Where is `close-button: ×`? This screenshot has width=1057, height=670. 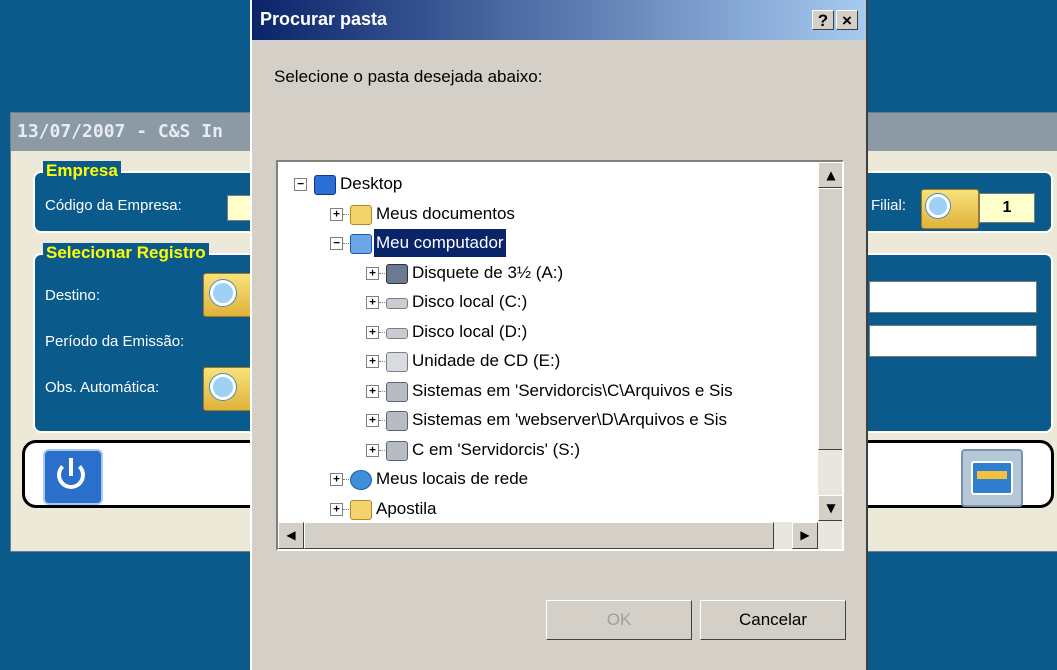
close-button: × is located at coordinates (847, 20).